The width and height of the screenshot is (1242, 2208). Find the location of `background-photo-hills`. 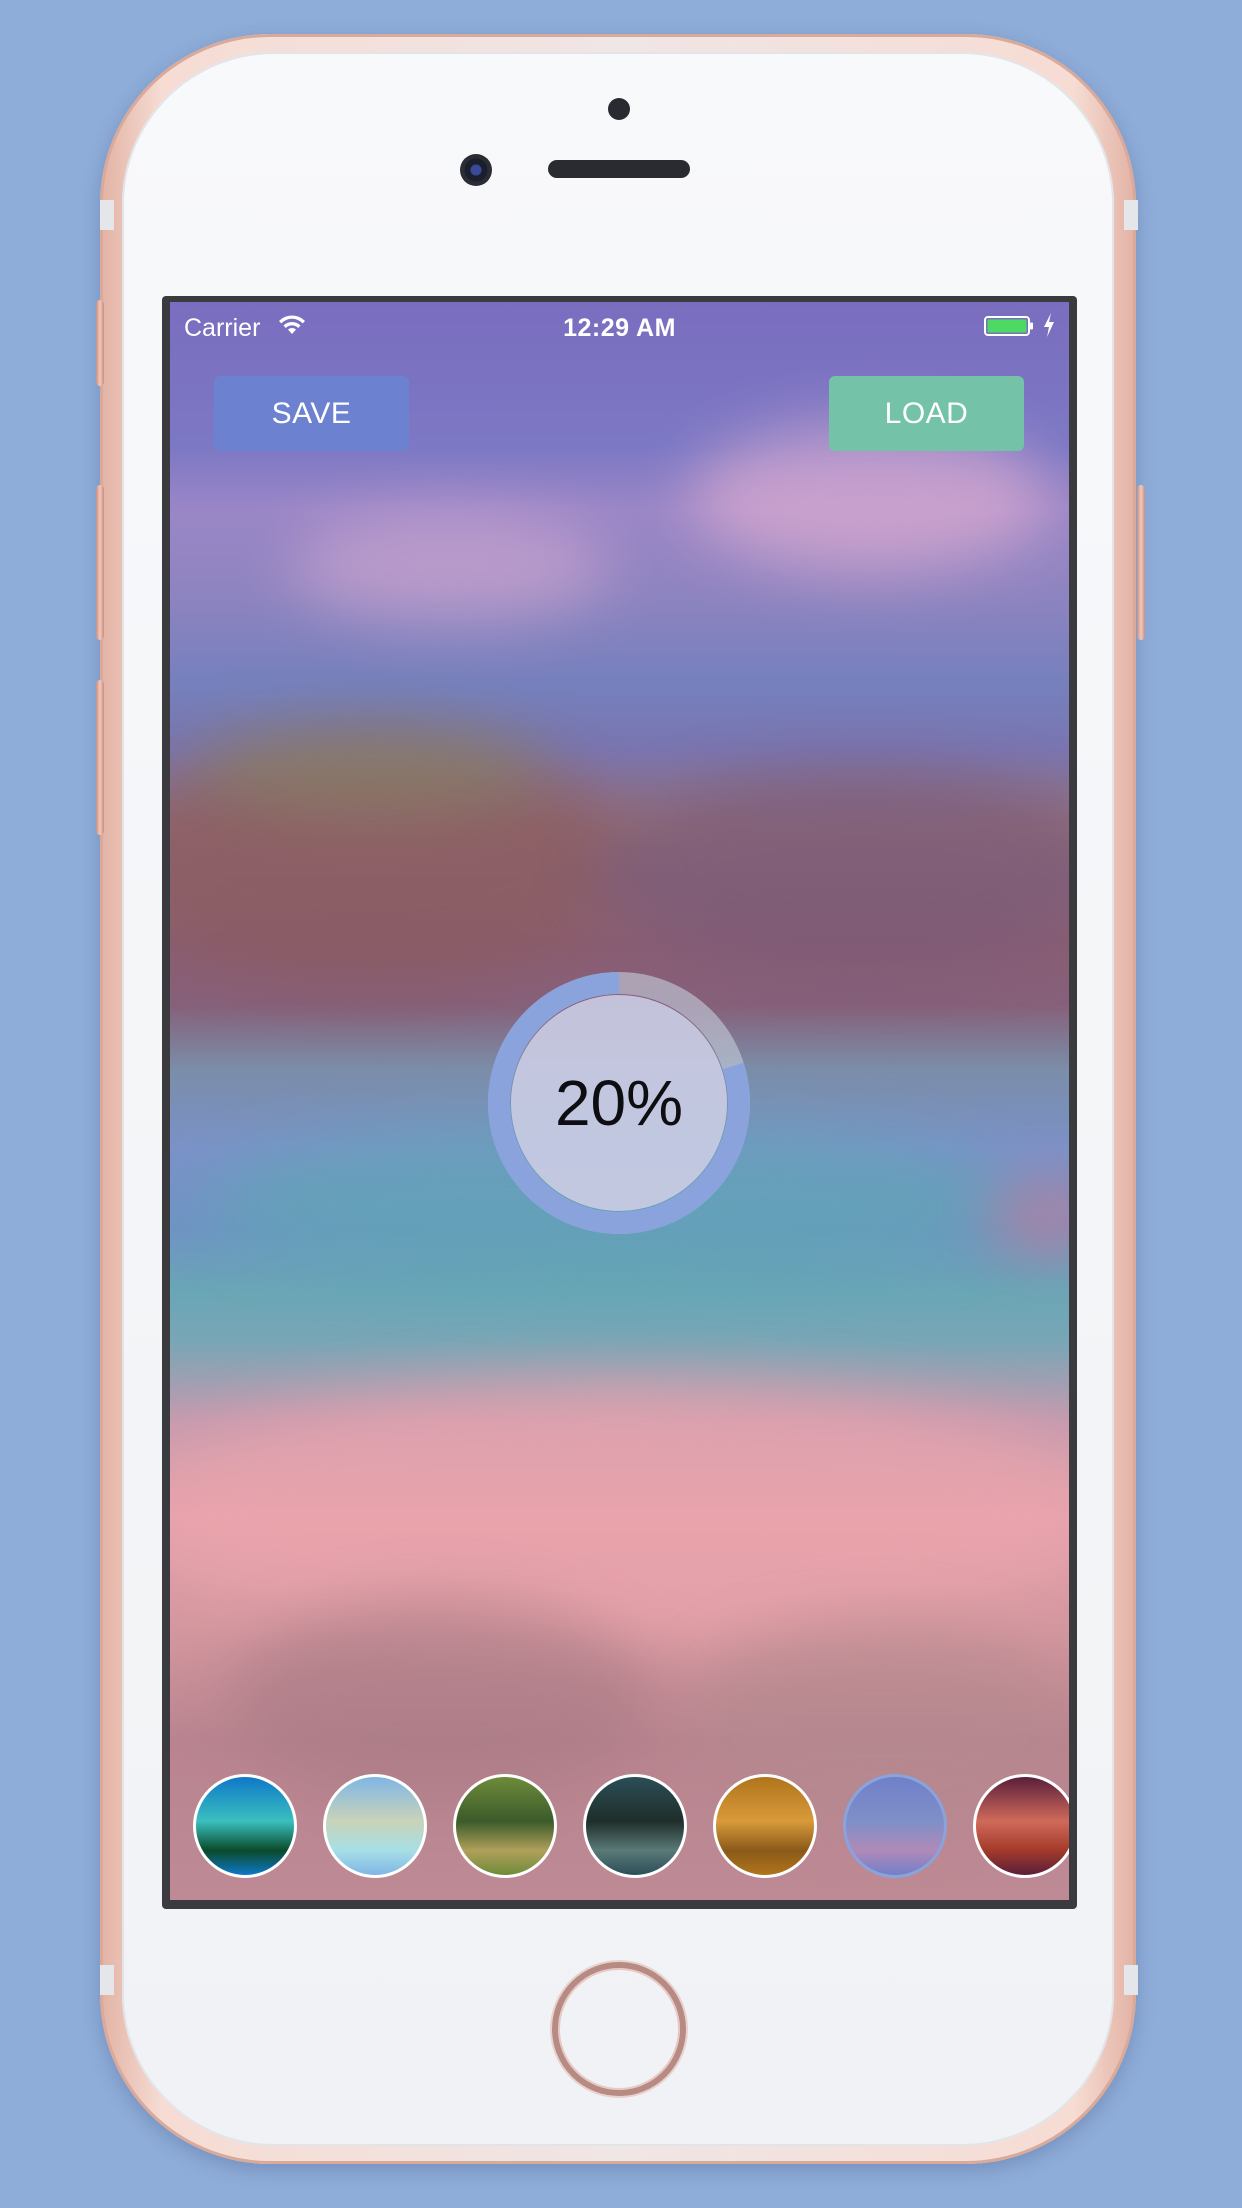

background-photo-hills is located at coordinates (829, 872).